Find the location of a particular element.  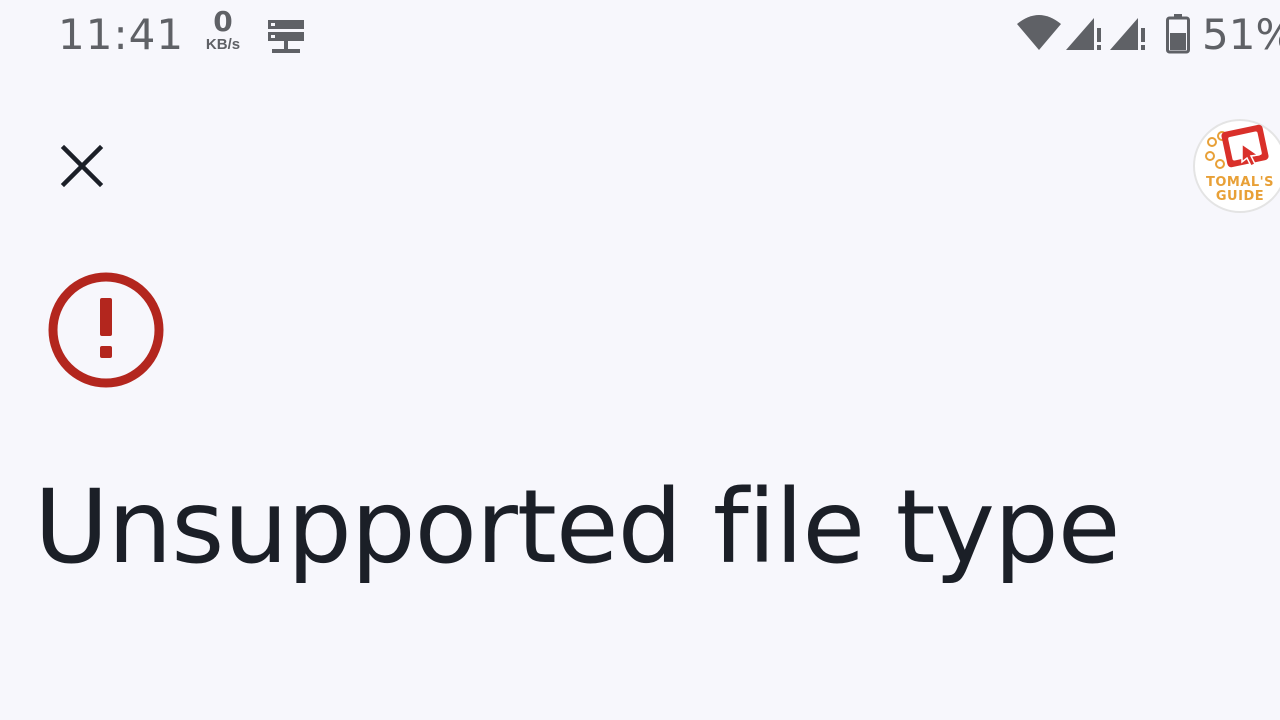

logo-text-line2: GUIDE is located at coordinates (1240, 196).